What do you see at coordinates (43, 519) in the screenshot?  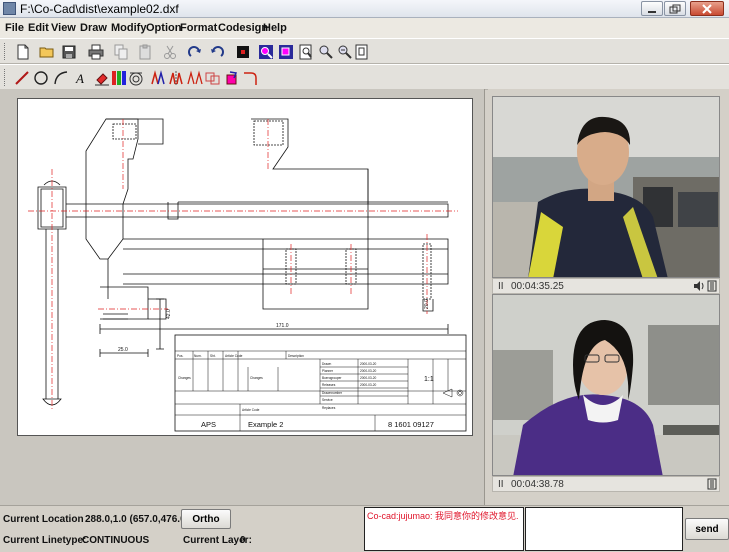 I see `location-label: Current Location` at bounding box center [43, 519].